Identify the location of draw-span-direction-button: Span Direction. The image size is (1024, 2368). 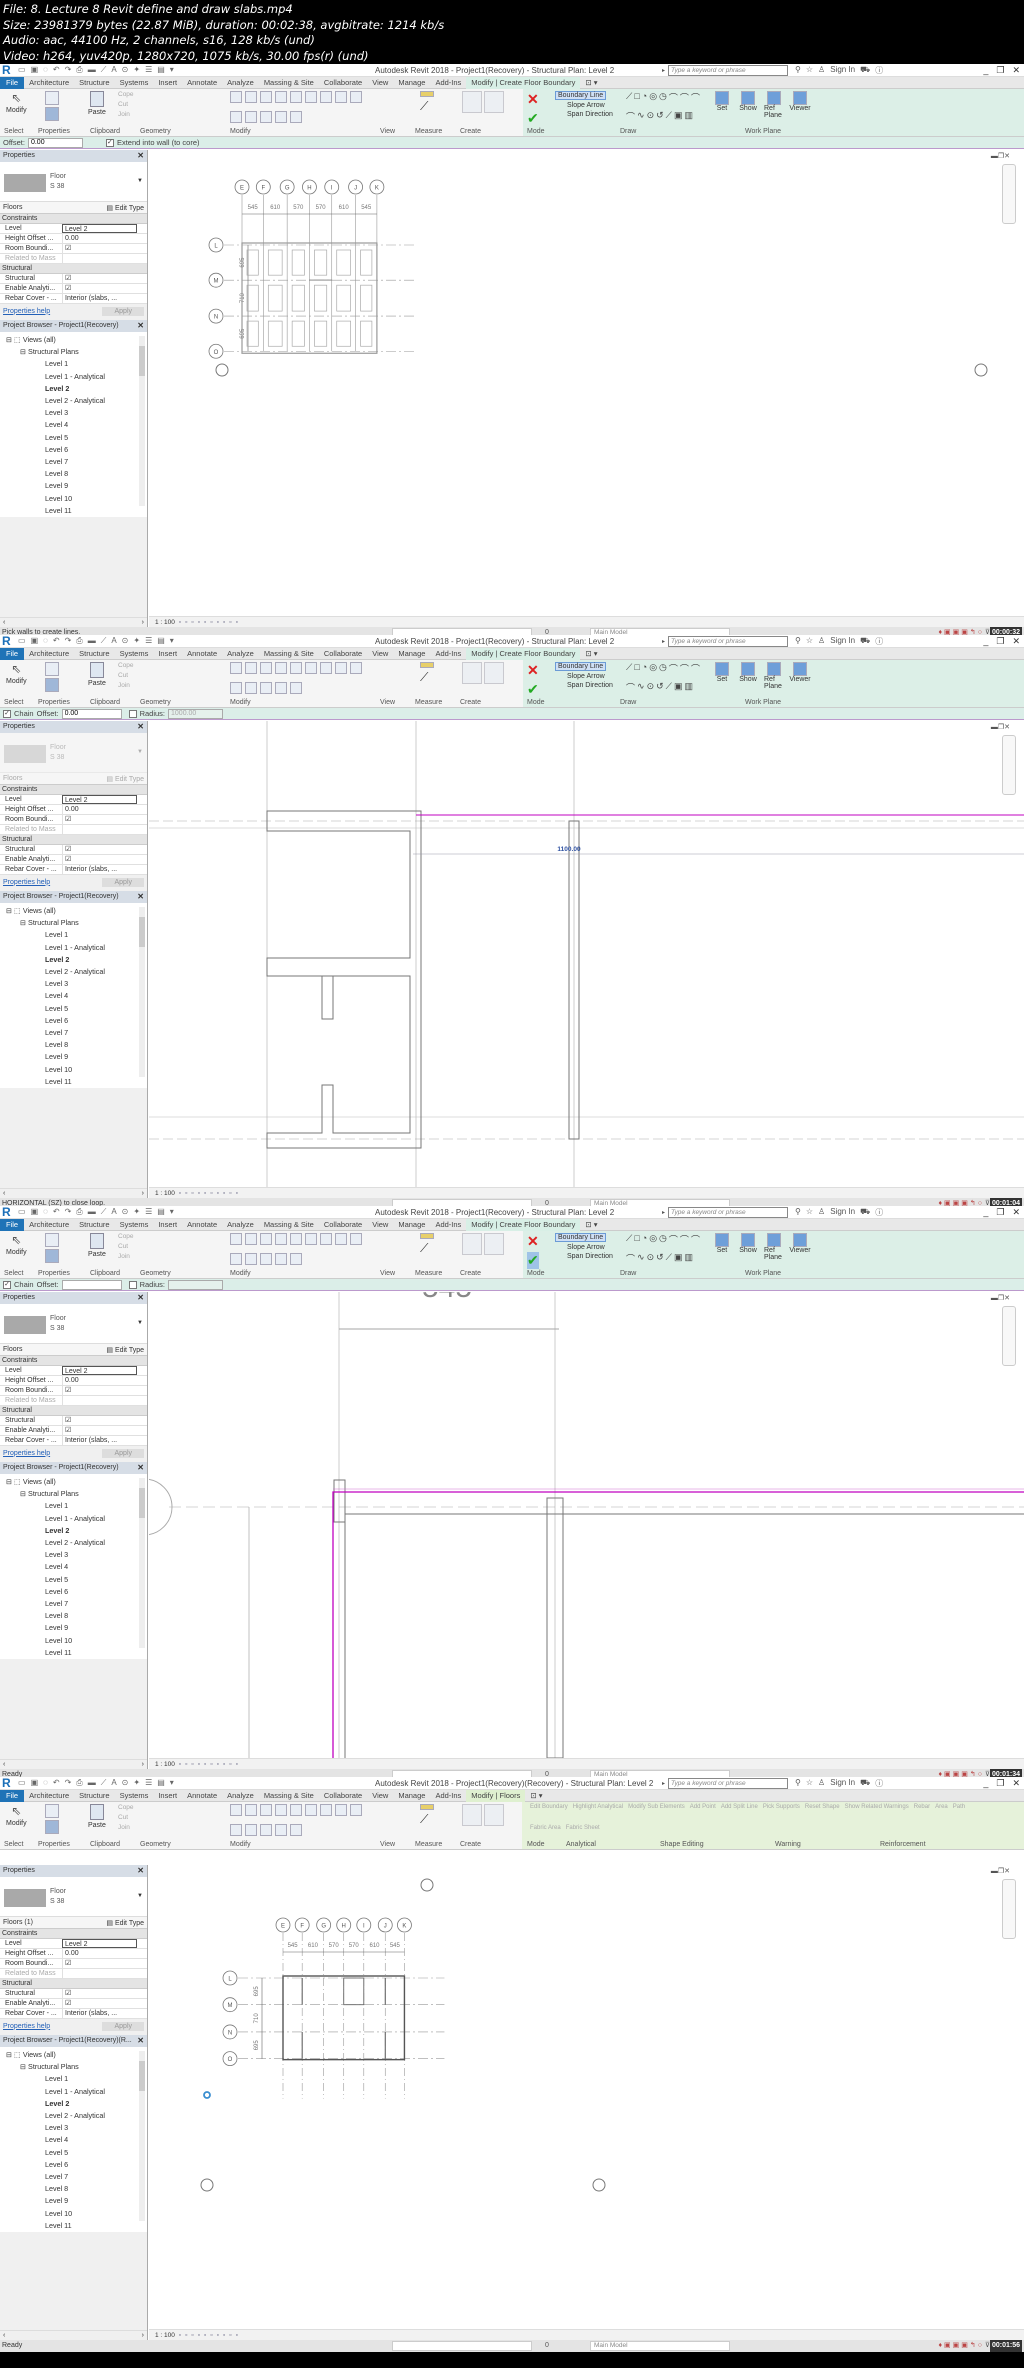
(584, 1256).